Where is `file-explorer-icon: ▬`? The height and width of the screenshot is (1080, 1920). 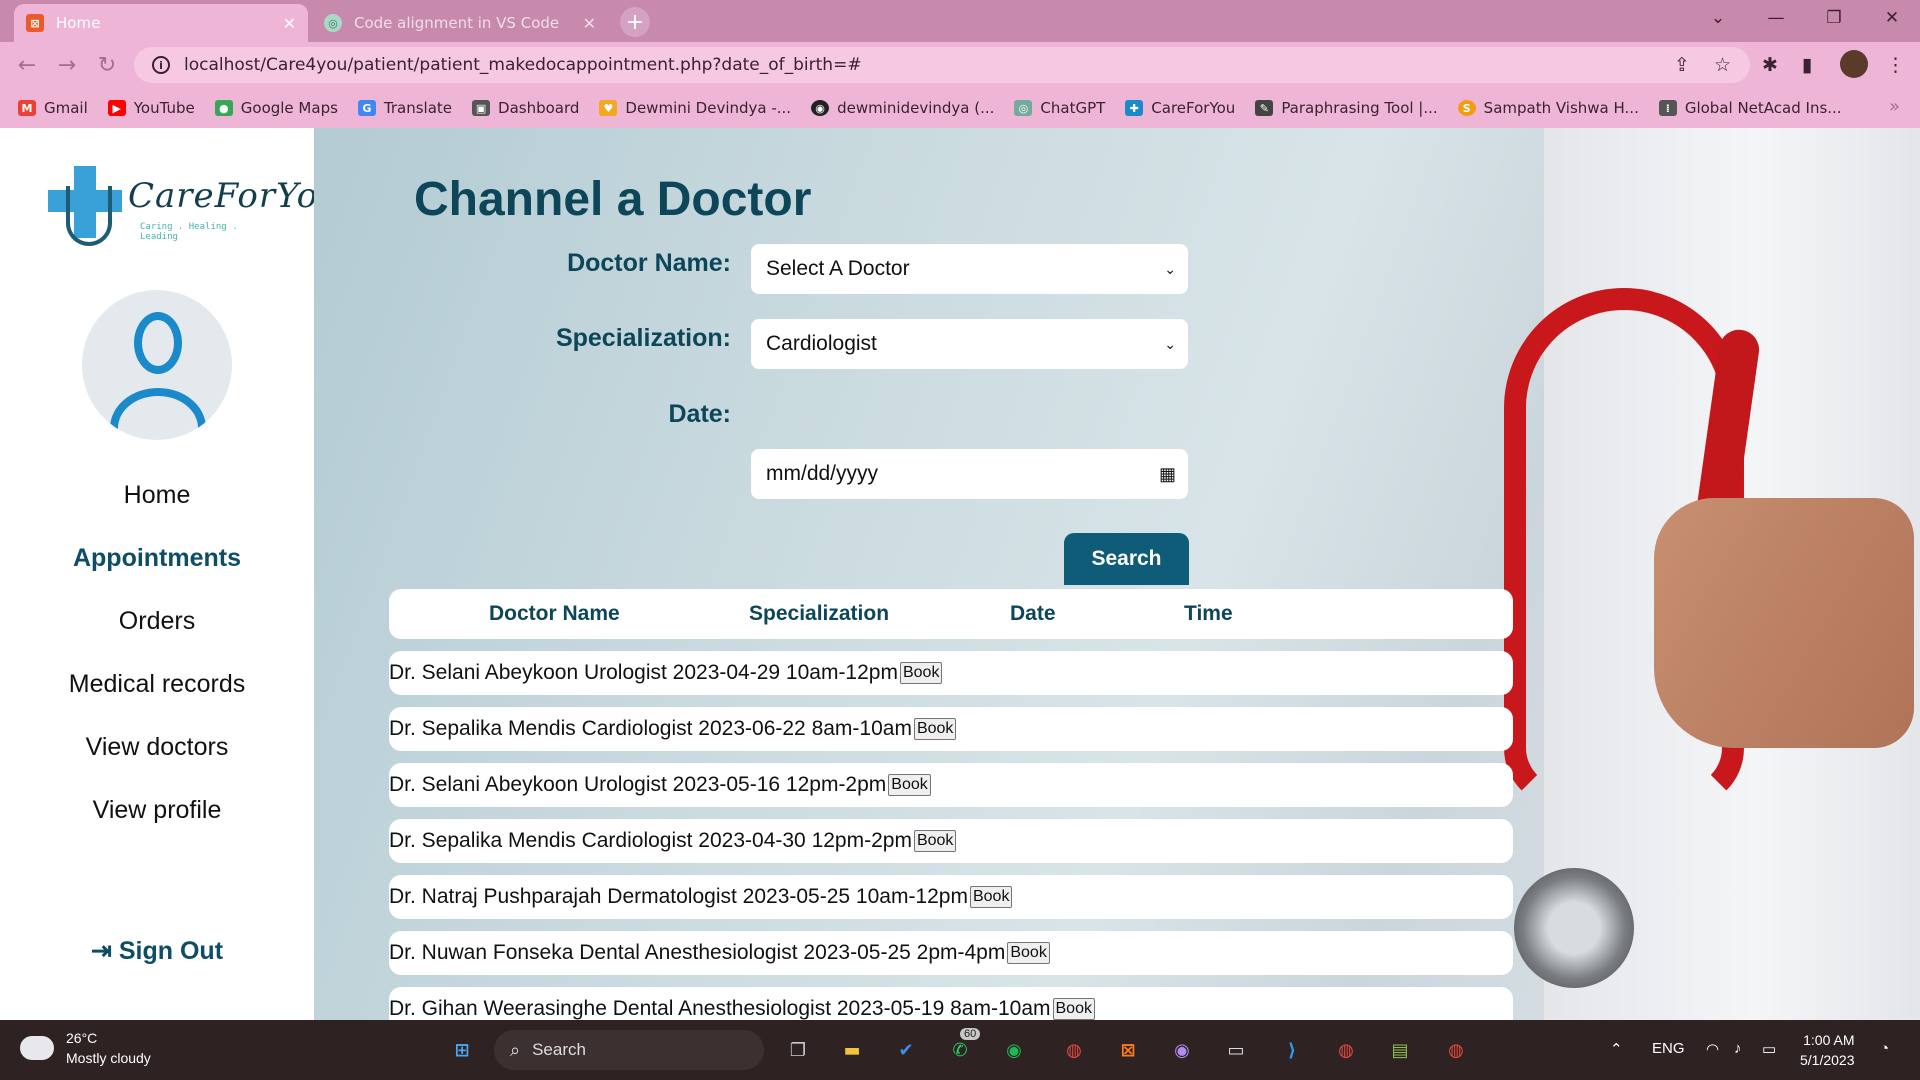 file-explorer-icon: ▬ is located at coordinates (852, 1050).